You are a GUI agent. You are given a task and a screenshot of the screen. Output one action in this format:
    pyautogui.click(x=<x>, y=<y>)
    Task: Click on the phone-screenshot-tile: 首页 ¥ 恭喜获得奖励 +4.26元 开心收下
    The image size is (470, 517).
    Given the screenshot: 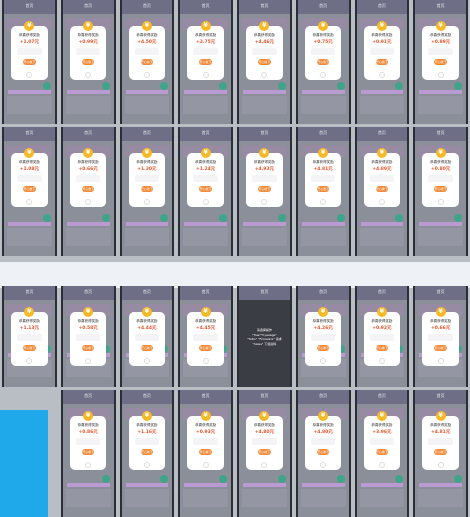 What is the action you would take?
    pyautogui.click(x=323, y=336)
    